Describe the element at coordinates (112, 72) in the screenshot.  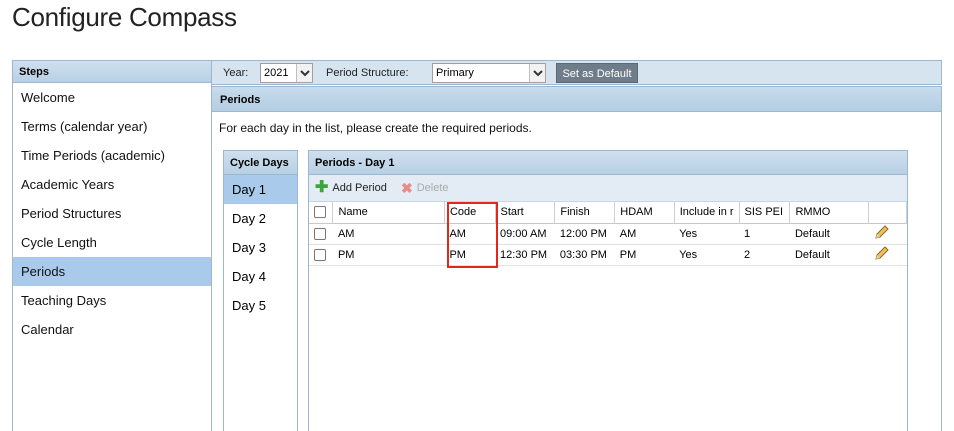
I see `steps-header: Steps` at that location.